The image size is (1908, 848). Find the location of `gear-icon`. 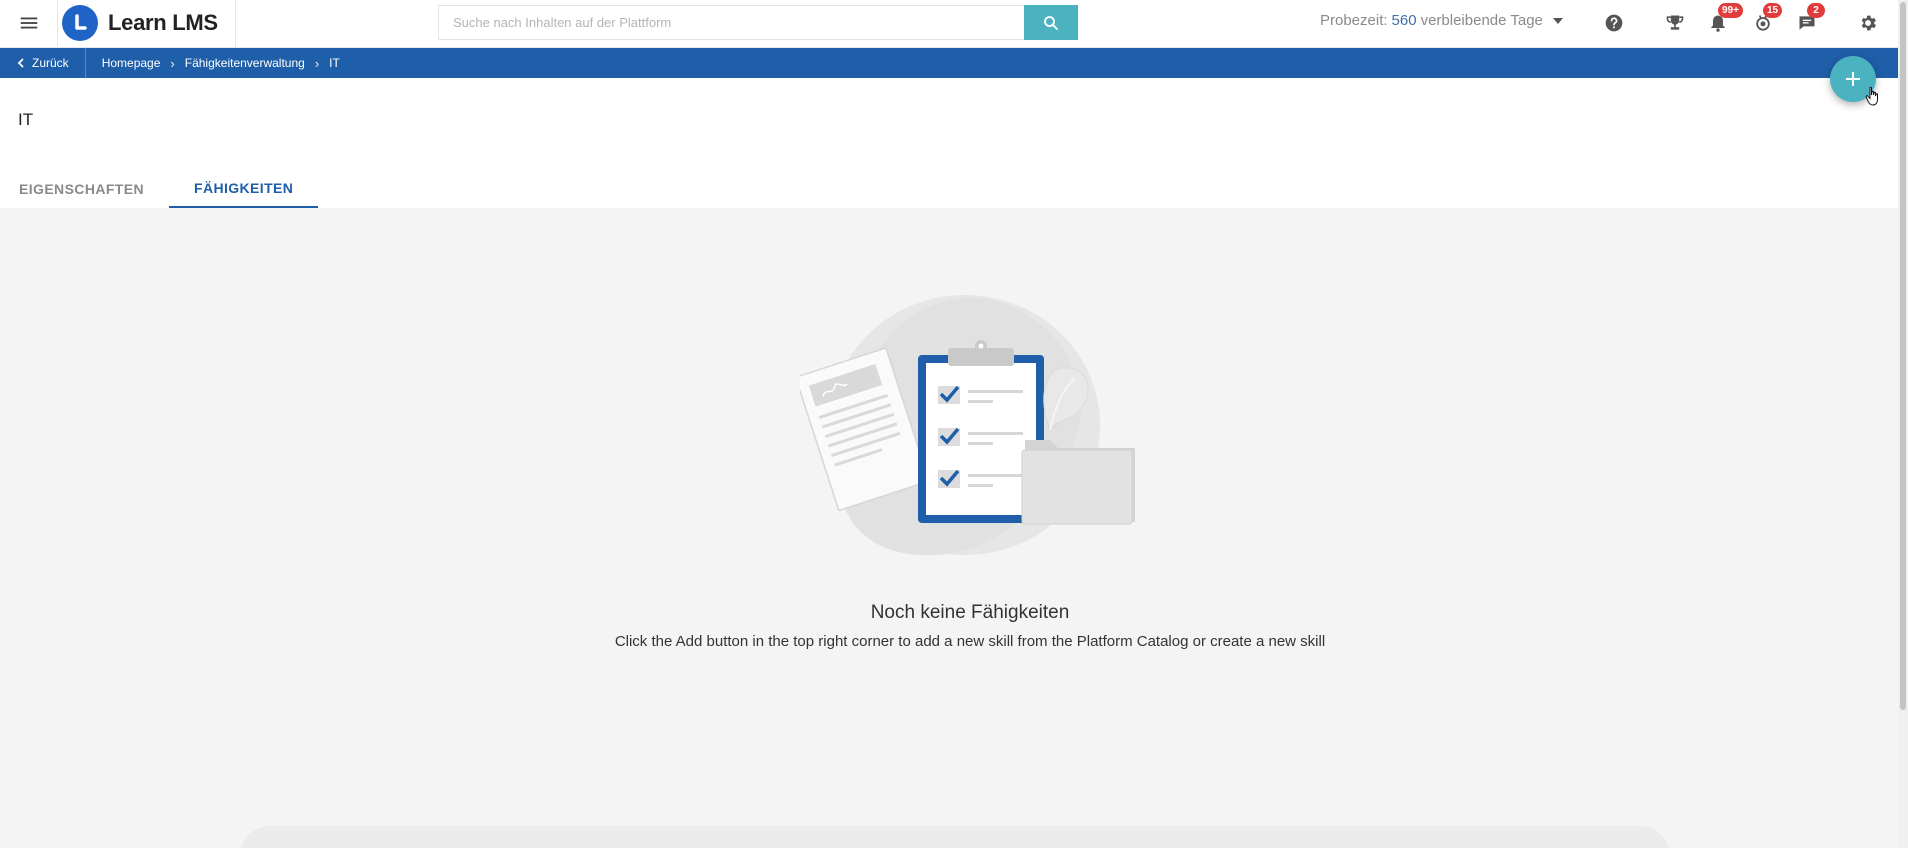

gear-icon is located at coordinates (1868, 23).